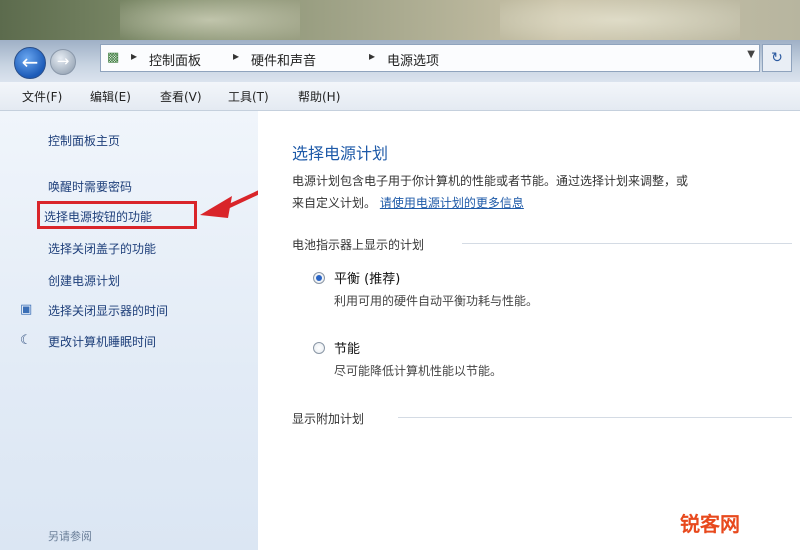  What do you see at coordinates (367, 277) in the screenshot?
I see `plan-balanced-name: 平衡 (推荐)` at bounding box center [367, 277].